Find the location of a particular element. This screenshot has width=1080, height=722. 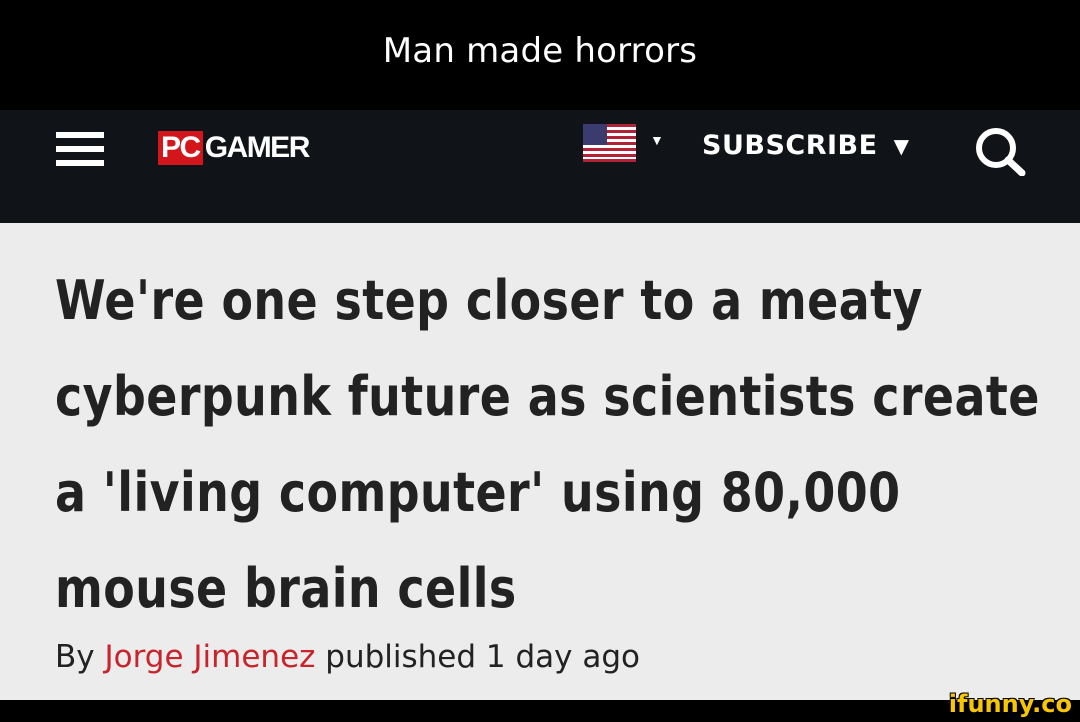

subscribe-caret-icon: ▼ is located at coordinates (901, 145).